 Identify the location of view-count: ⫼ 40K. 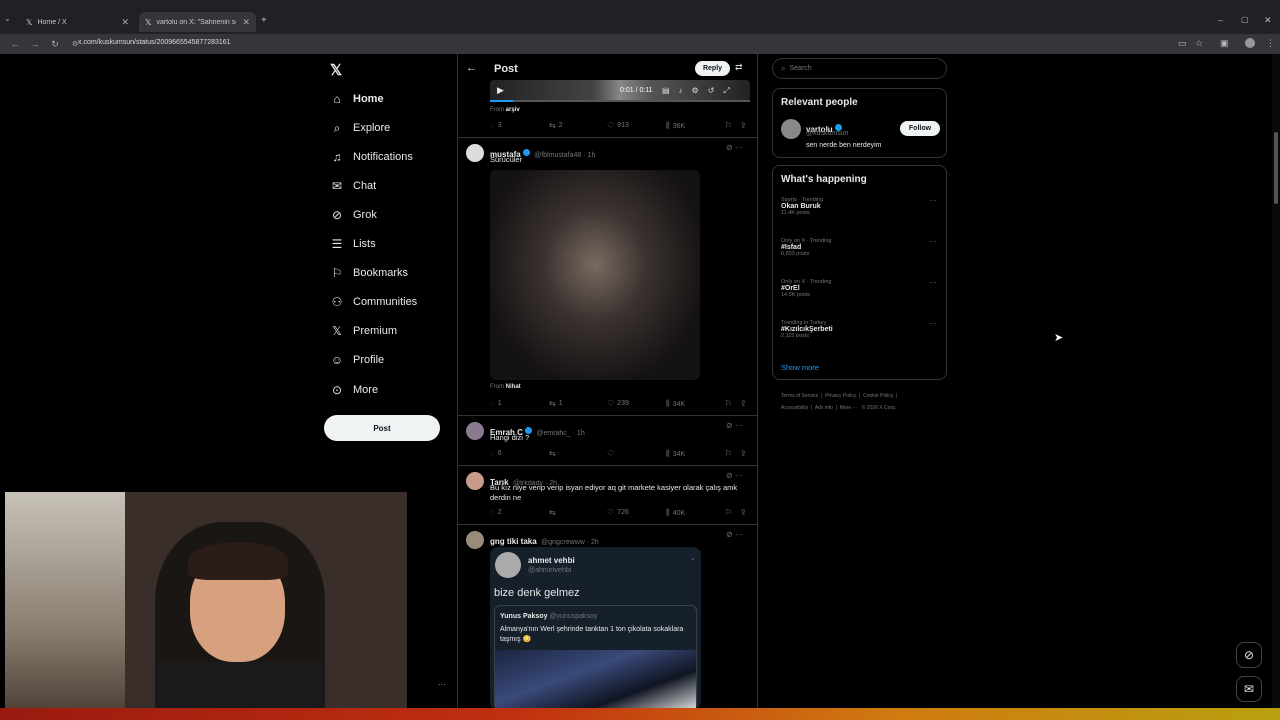
(675, 513).